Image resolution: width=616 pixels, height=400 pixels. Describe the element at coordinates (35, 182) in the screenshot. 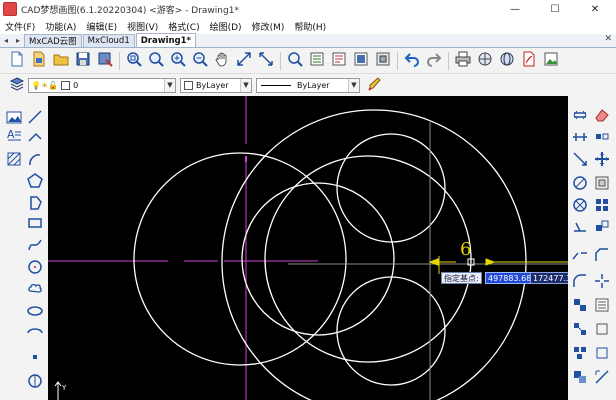

I see `polygon-button` at that location.